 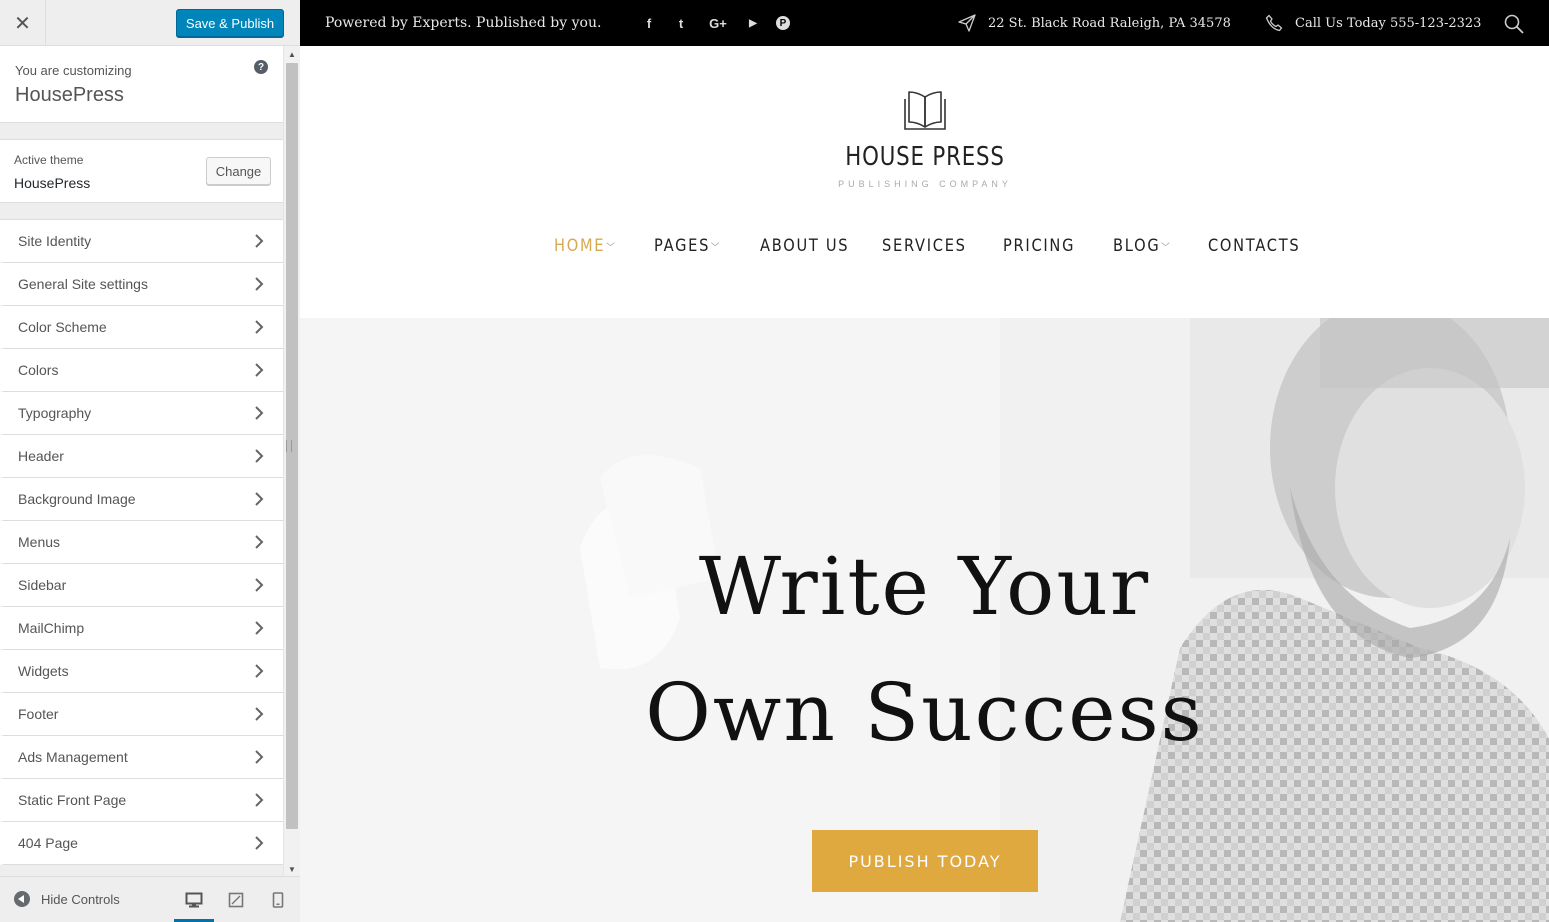 I want to click on section-background-image: Background Image, so click(x=141, y=499).